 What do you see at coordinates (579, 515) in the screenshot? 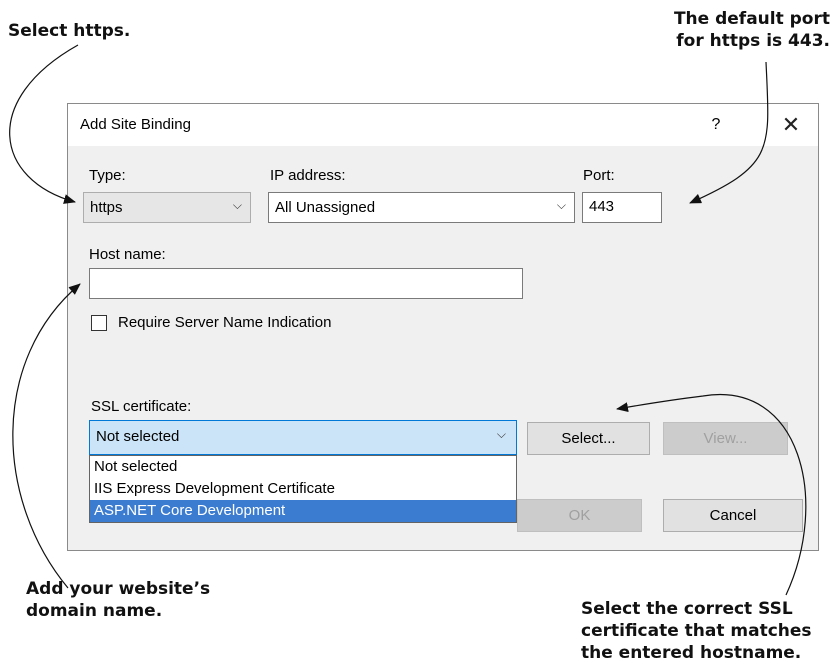
I see `ok-button: OK` at bounding box center [579, 515].